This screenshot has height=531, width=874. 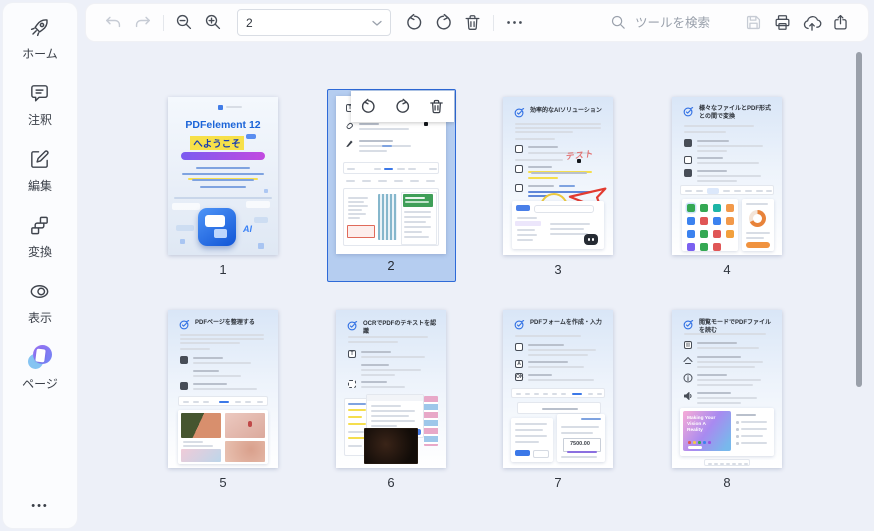 I want to click on form-amount-value: 7500.00, so click(x=580, y=444).